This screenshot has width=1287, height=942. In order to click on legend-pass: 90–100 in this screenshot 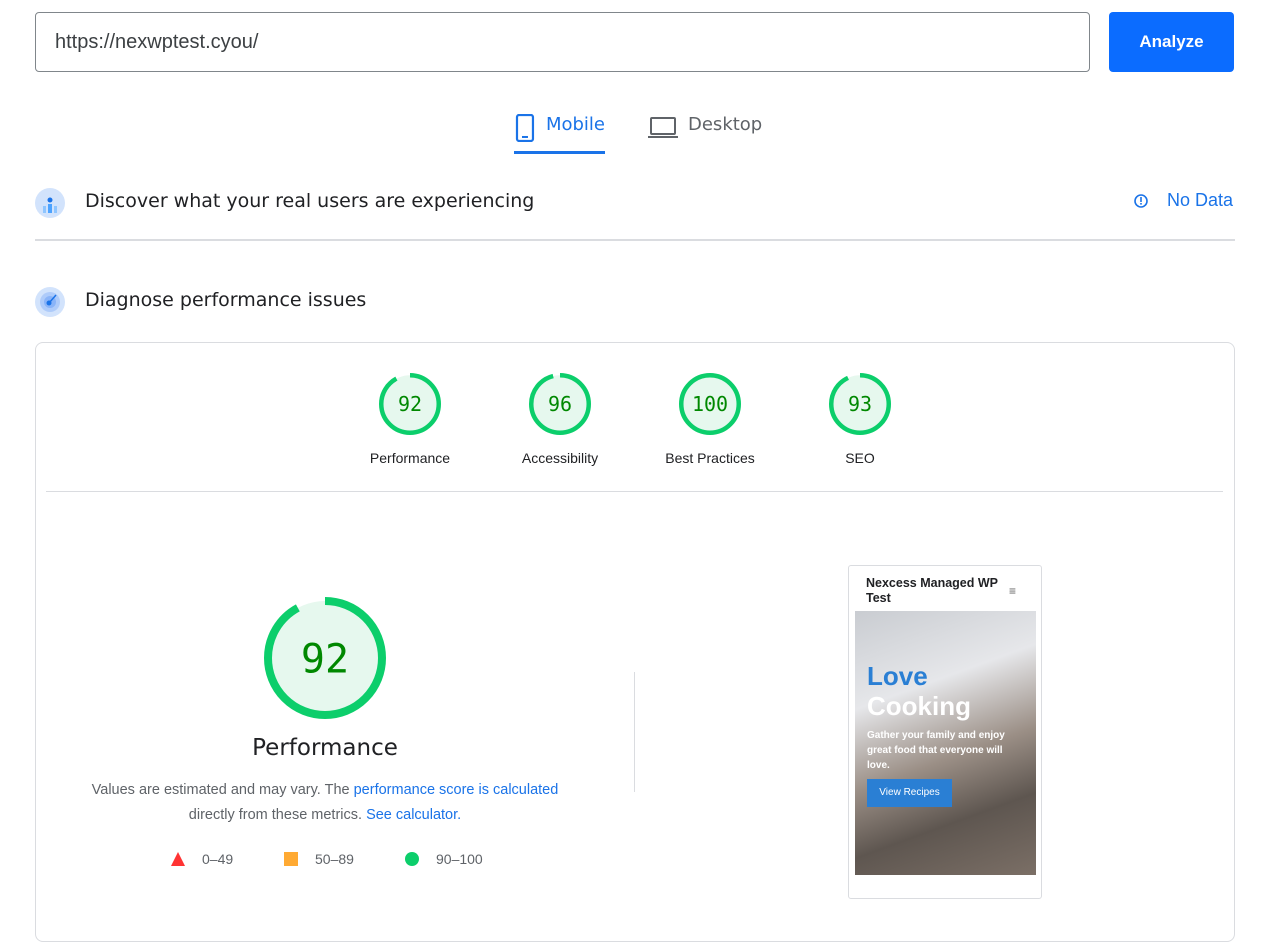, I will do `click(443, 859)`.